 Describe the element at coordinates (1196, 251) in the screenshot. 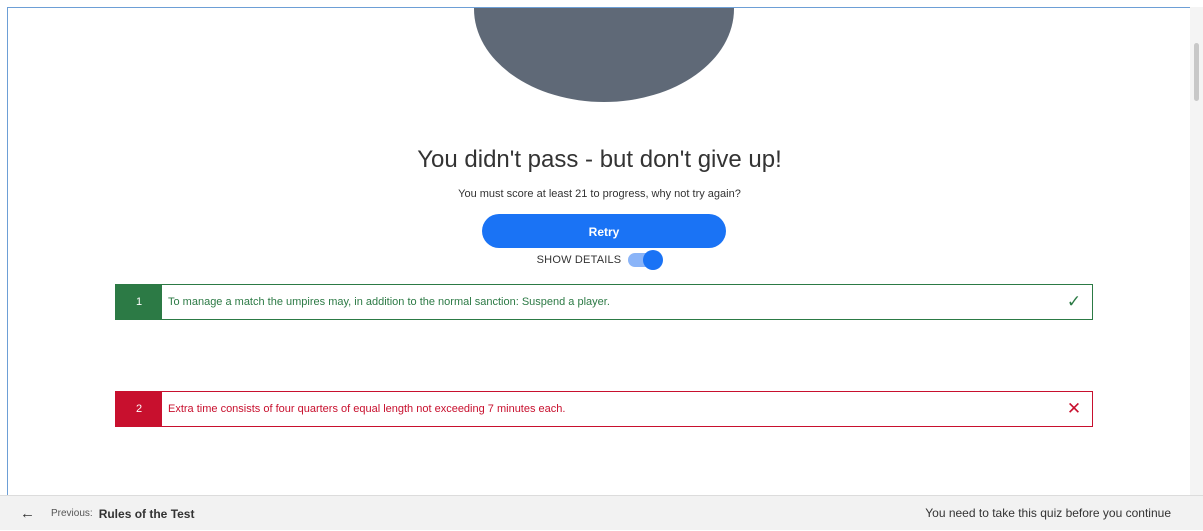

I see `vertical-scrollbar` at that location.